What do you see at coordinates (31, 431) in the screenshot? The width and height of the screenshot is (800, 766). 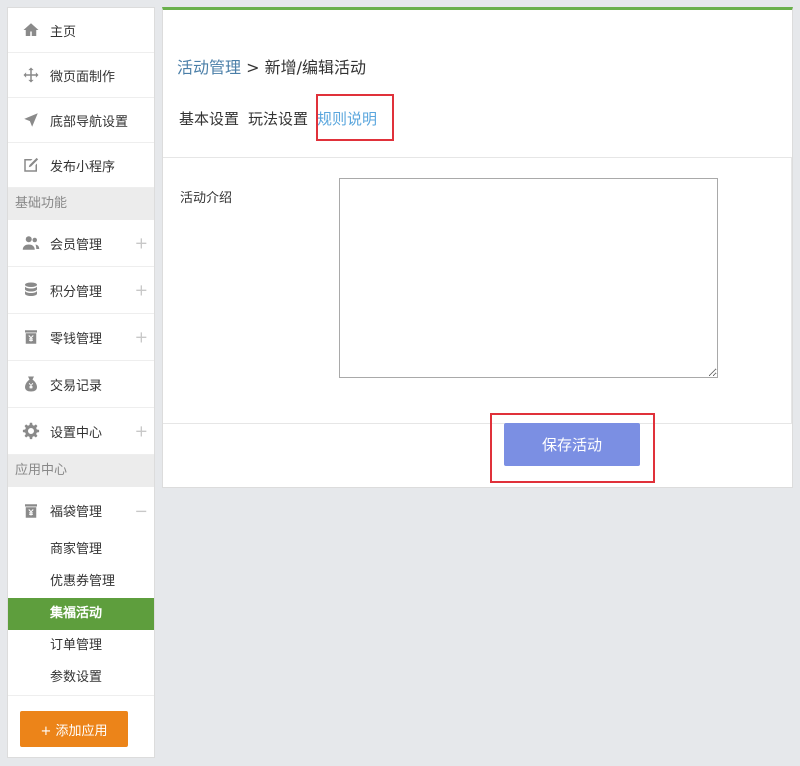 I see `gear-icon` at bounding box center [31, 431].